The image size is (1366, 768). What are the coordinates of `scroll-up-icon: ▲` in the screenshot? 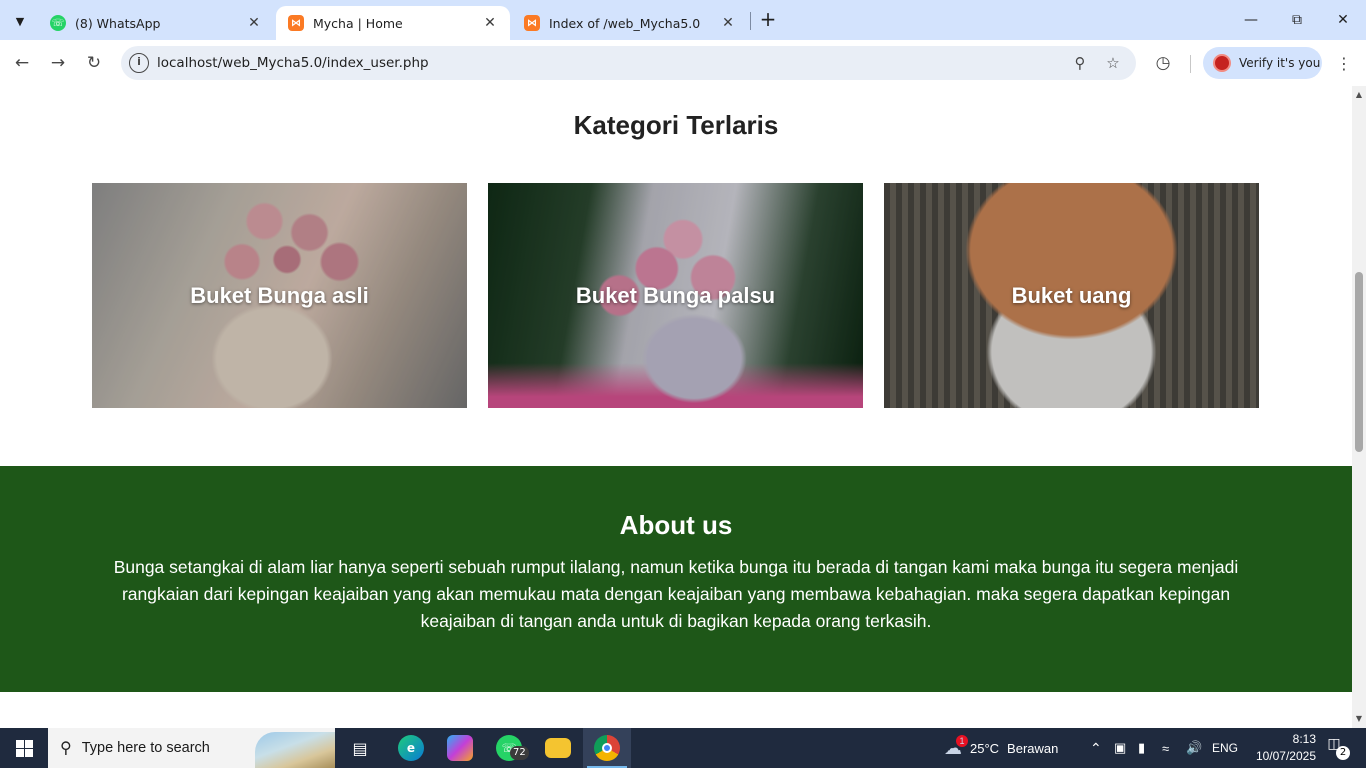 It's located at (1359, 95).